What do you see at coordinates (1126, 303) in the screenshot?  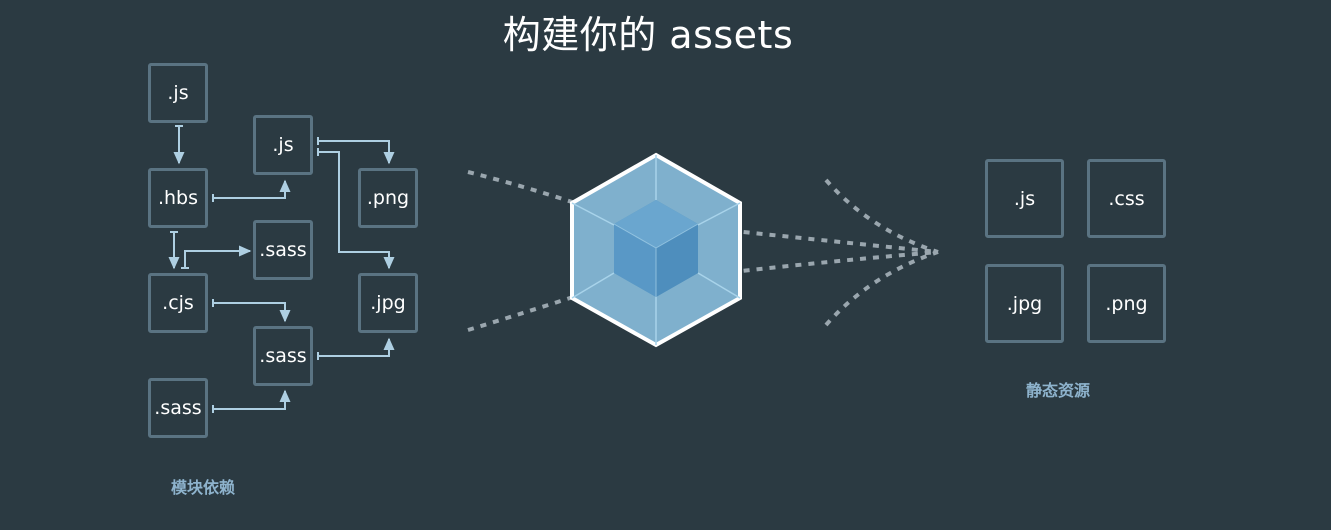 I see `asset-png: .png` at bounding box center [1126, 303].